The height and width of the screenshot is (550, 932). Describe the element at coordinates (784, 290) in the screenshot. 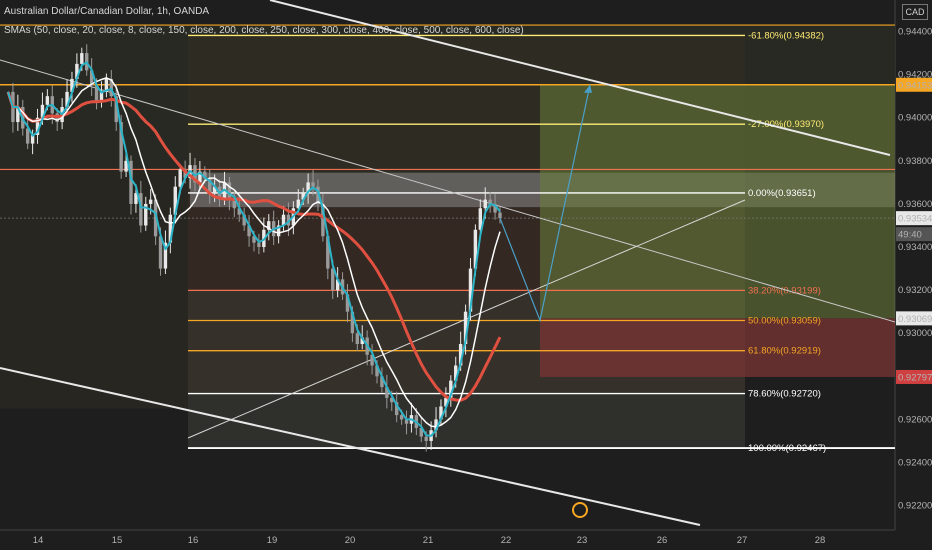

I see `fib-level-label: 38.20%(0.93199)` at that location.